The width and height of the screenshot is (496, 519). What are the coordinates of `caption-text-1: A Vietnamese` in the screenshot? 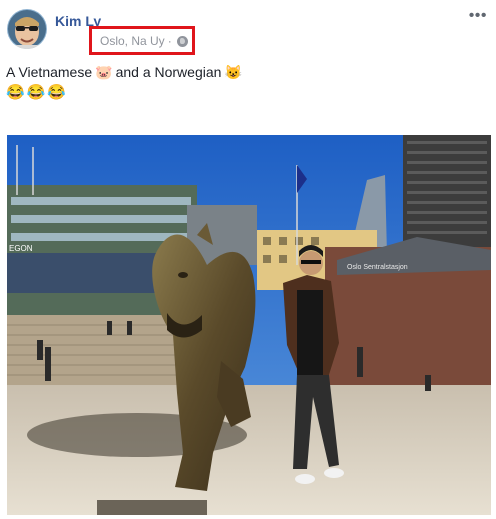 It's located at (49, 72).